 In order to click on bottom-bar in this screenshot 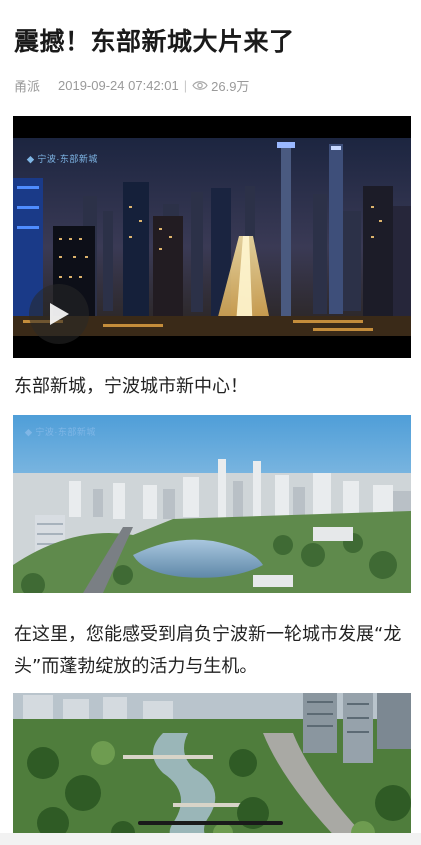, I will do `click(210, 839)`.